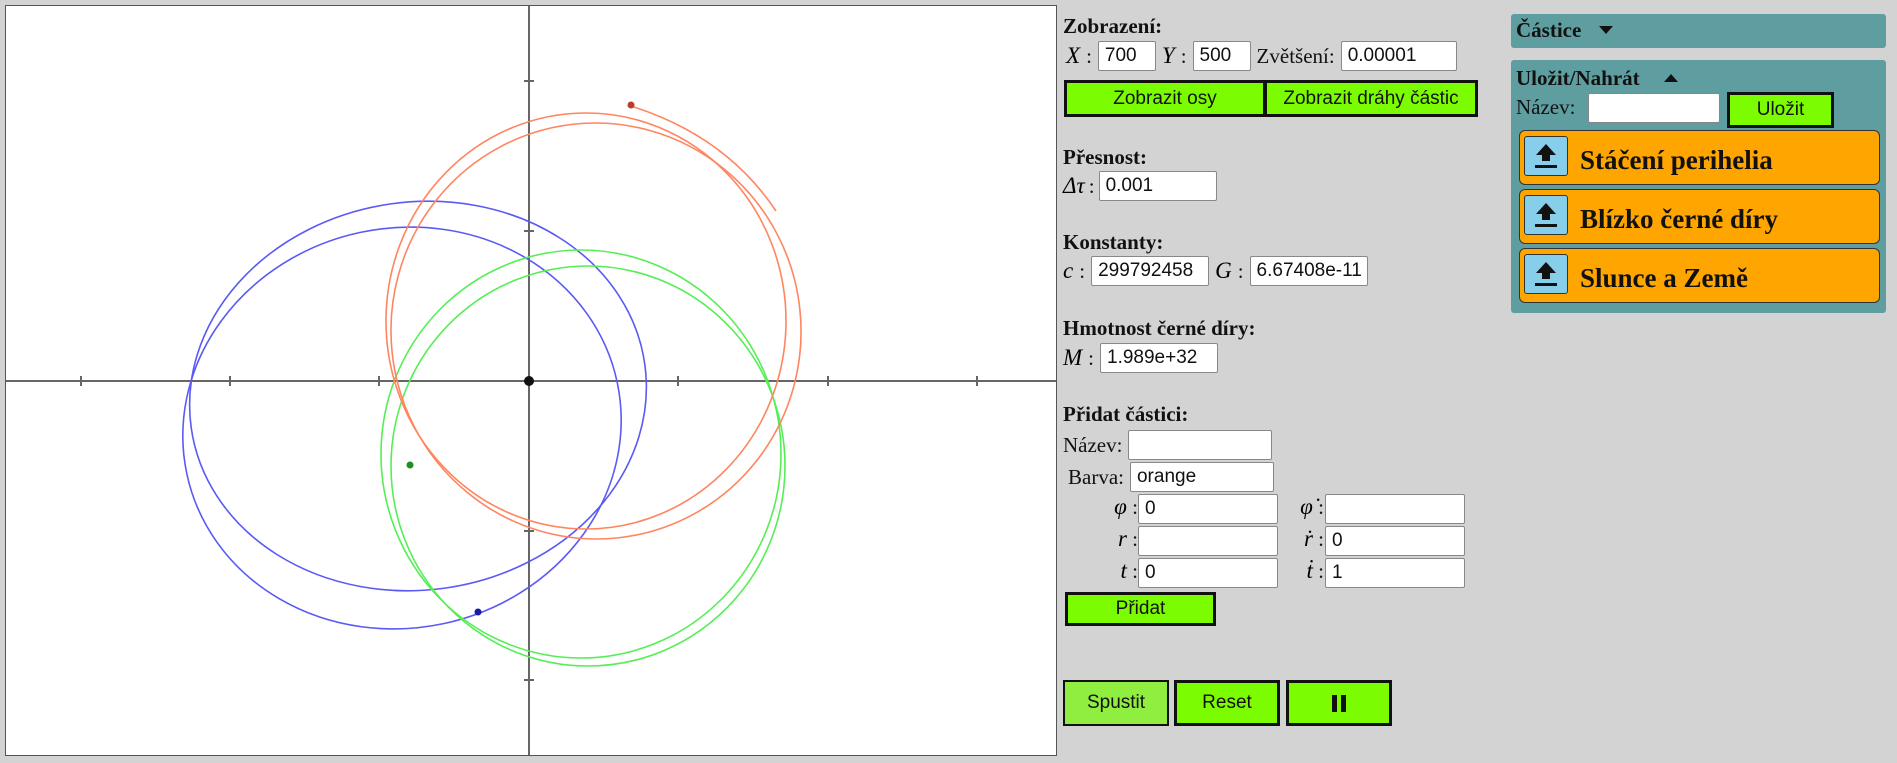 The height and width of the screenshot is (763, 1897). I want to click on particle-color-row: Barva:, so click(1171, 477).